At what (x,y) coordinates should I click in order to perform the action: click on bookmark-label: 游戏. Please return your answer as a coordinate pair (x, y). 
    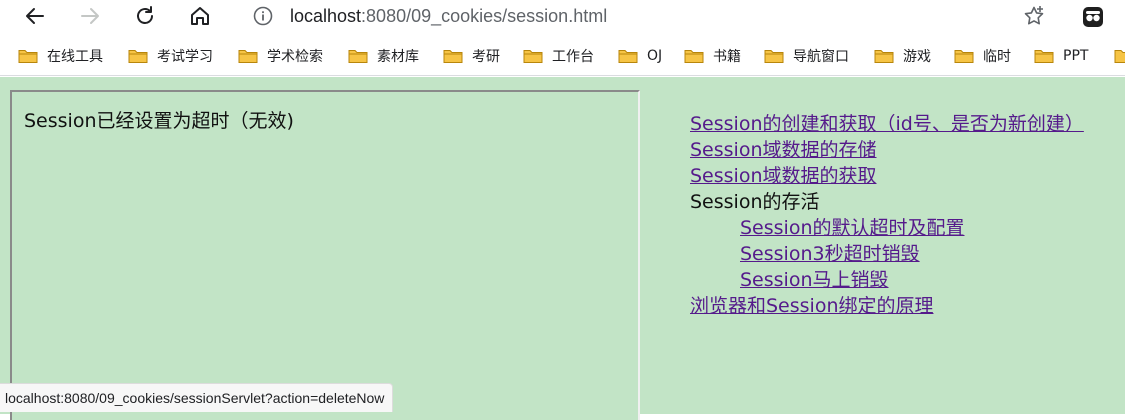
    Looking at the image, I should click on (917, 57).